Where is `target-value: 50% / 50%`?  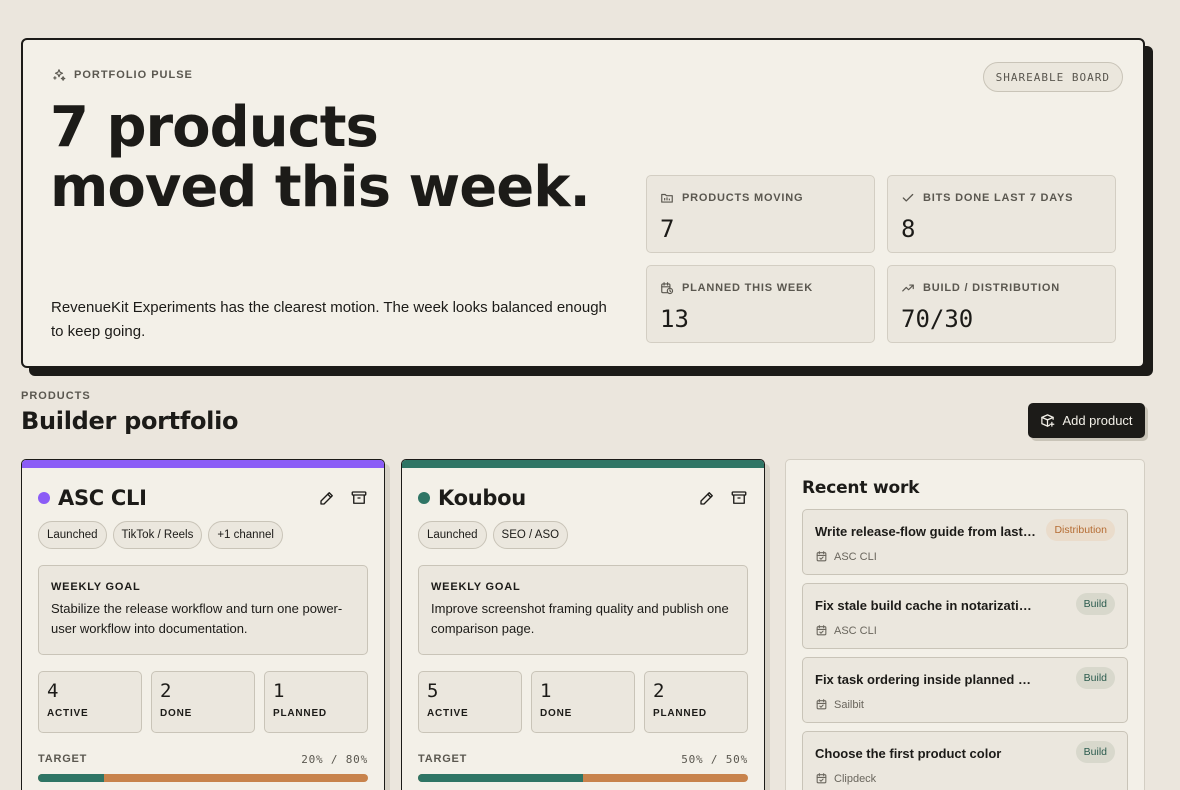 target-value: 50% / 50% is located at coordinates (714, 759).